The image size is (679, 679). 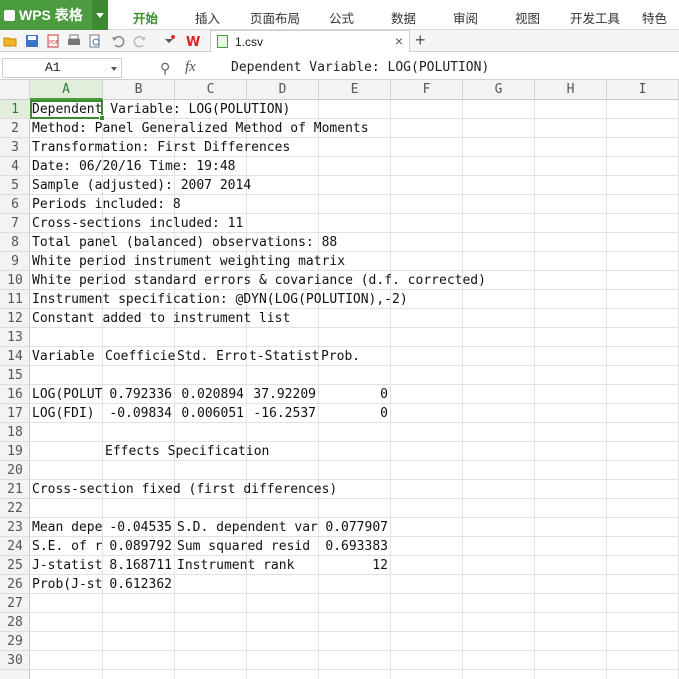 What do you see at coordinates (15, 432) in the screenshot?
I see `row-header-18: 18` at bounding box center [15, 432].